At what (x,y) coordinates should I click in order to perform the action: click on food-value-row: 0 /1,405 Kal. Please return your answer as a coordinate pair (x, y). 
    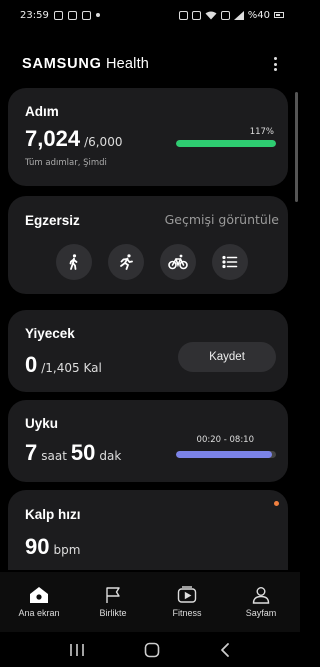
    Looking at the image, I should click on (63, 365).